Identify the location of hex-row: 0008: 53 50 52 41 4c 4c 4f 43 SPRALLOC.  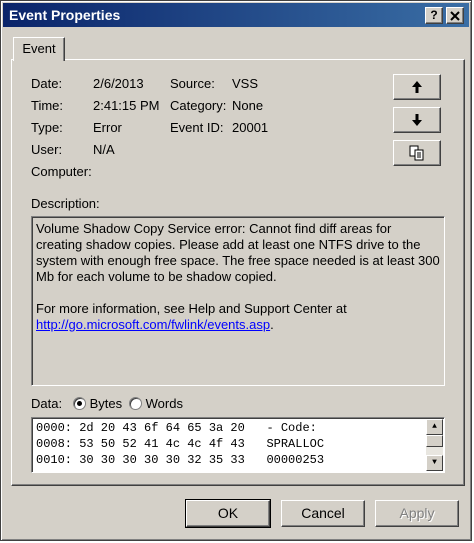
(180, 444).